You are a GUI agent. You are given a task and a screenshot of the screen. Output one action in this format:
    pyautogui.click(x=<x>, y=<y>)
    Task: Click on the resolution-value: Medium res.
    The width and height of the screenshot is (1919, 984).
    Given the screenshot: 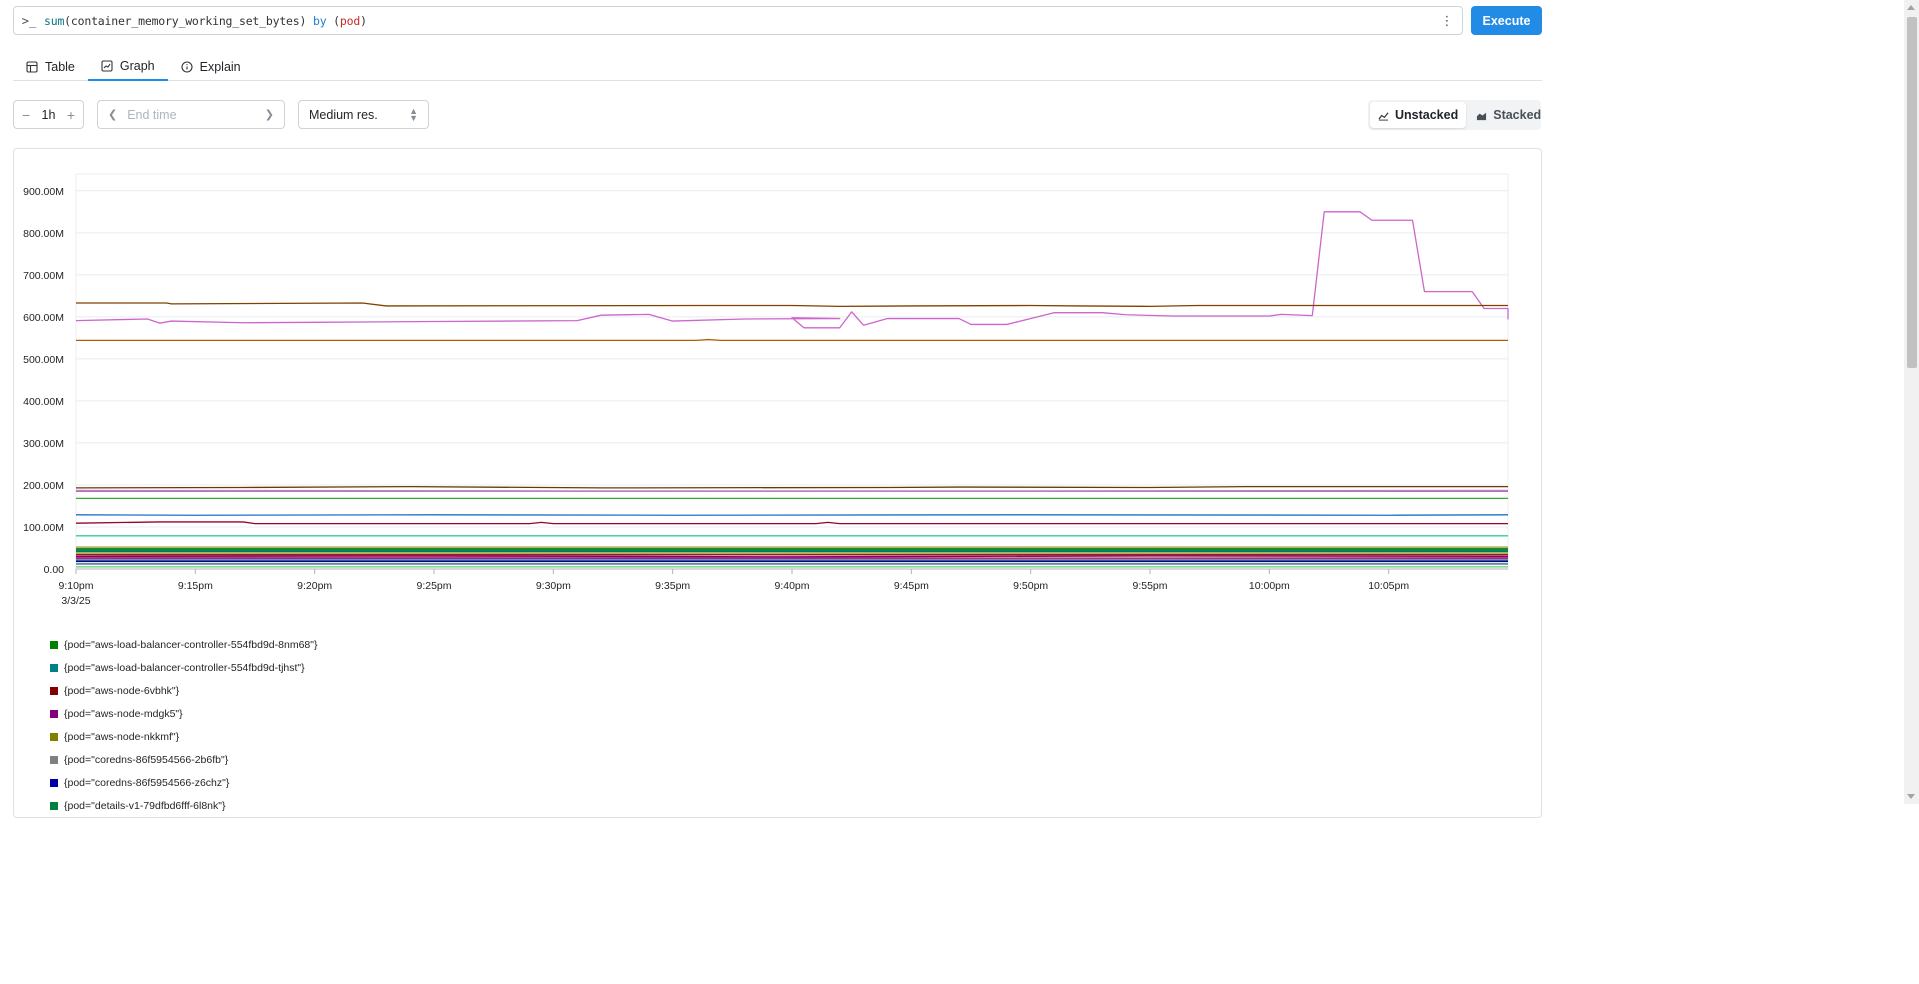 What is the action you would take?
    pyautogui.click(x=343, y=114)
    